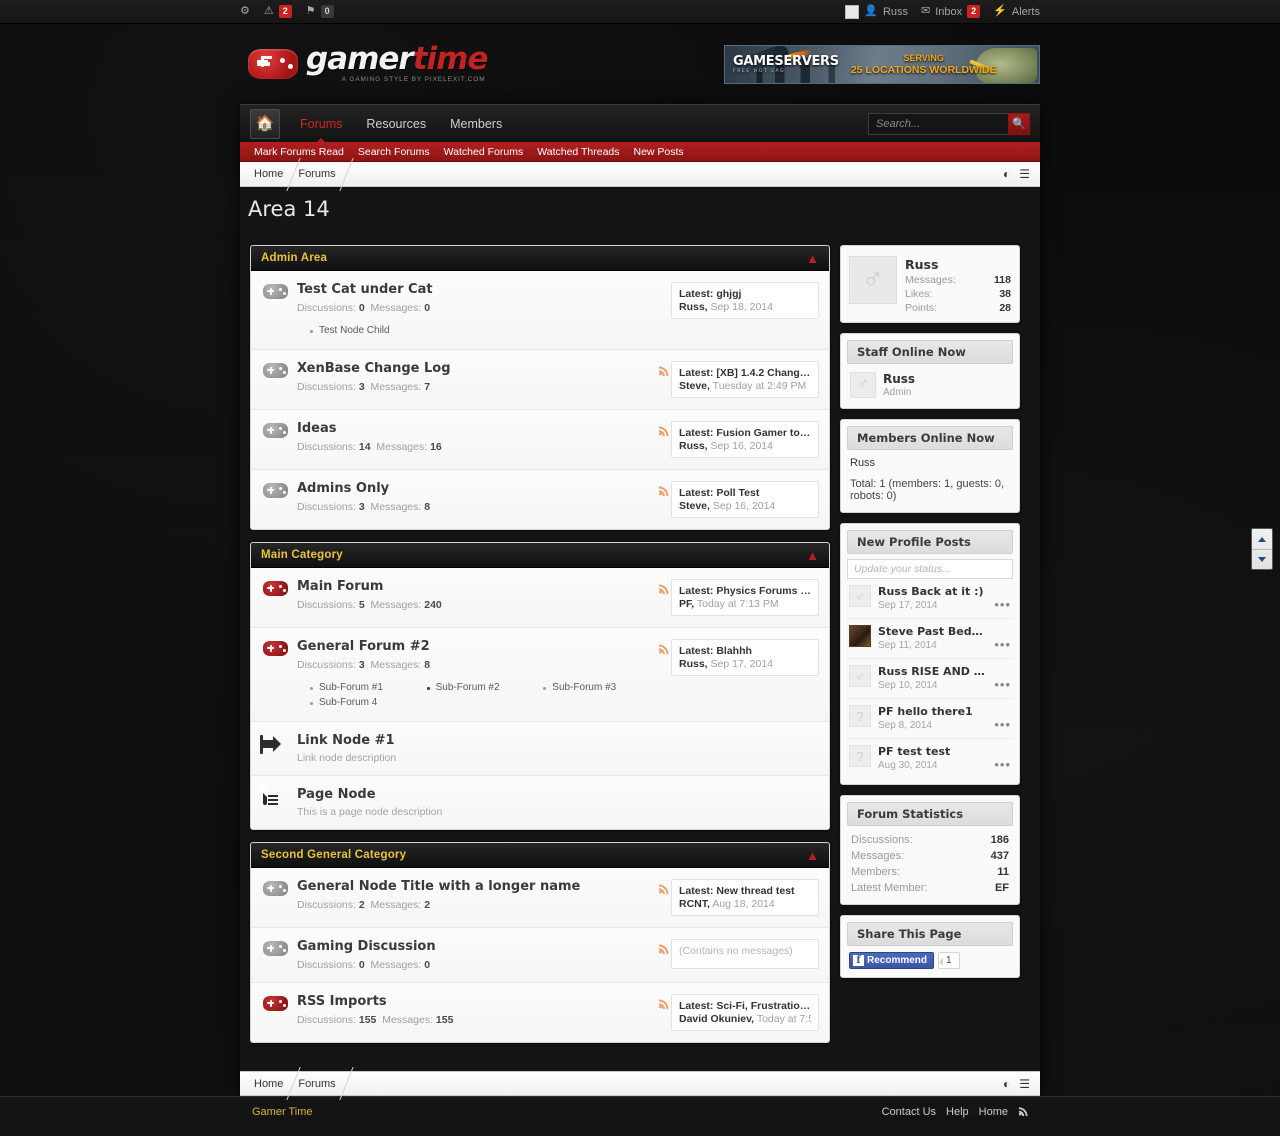 The image size is (1280, 1136). Describe the element at coordinates (369, 605) in the screenshot. I see `forum-node-stats: Discussions: 5 Messages: 240` at that location.